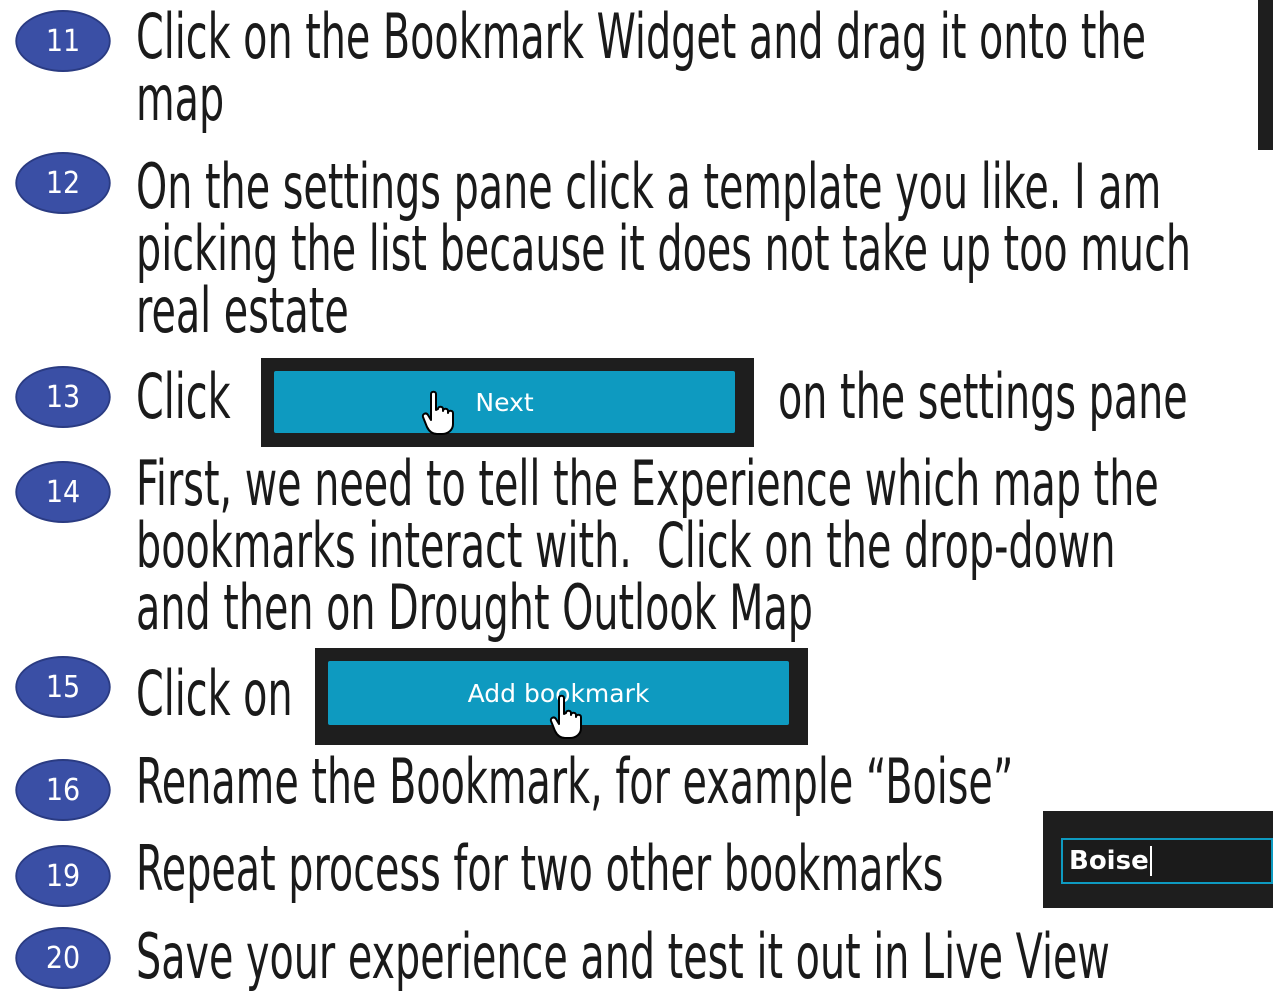  I want to click on step-text-19: Repeat process for two other bookmarks, so click(540, 868).